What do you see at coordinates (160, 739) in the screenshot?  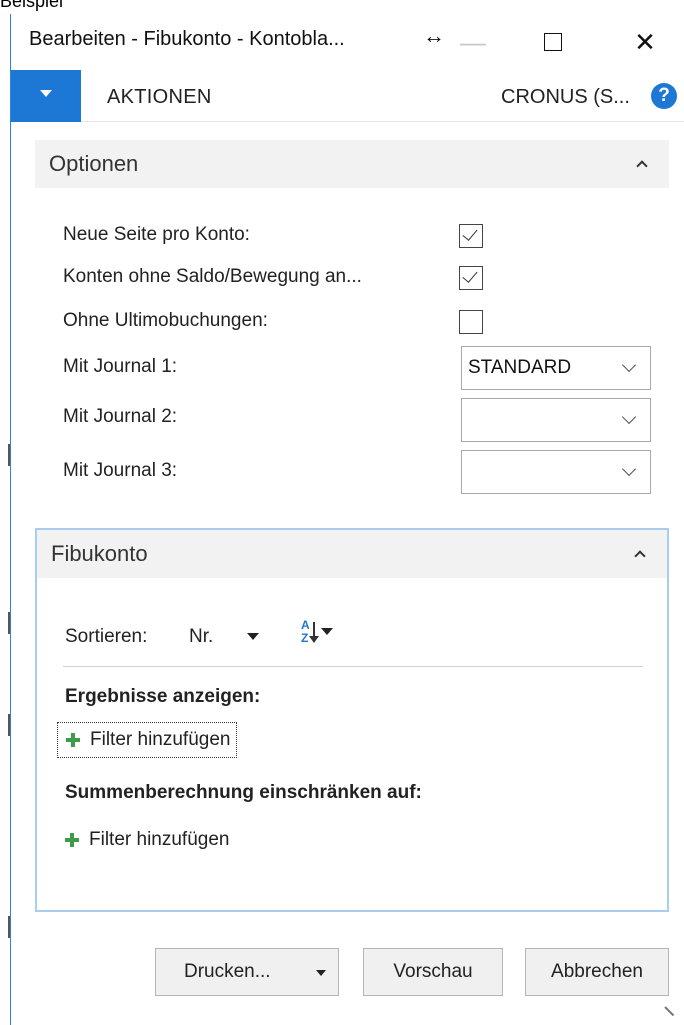 I see `add-filter-label: Filter hinzufügen` at bounding box center [160, 739].